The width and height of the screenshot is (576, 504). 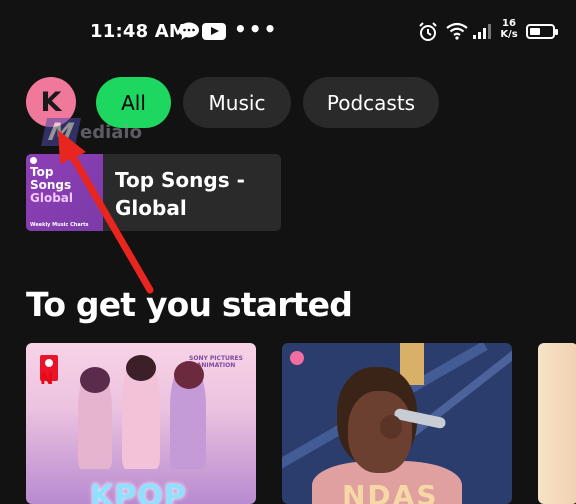 I want to click on battery-icon, so click(x=542, y=31).